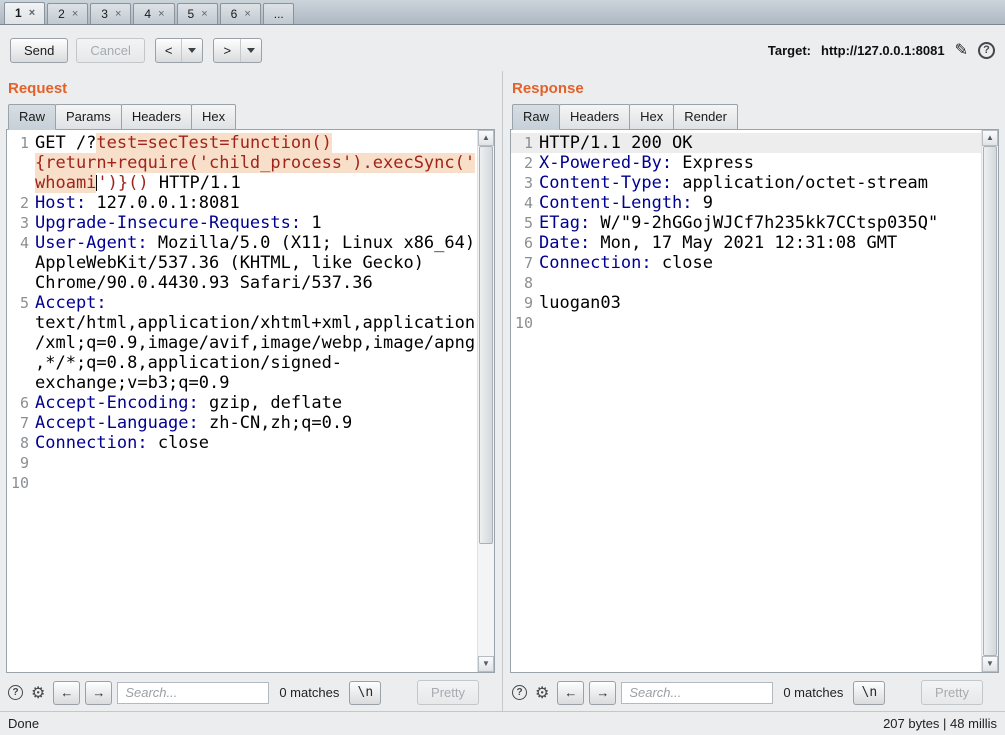 Image resolution: width=1005 pixels, height=735 pixels. Describe the element at coordinates (154, 13) in the screenshot. I see `repeater-tab-4: 4 ×` at that location.